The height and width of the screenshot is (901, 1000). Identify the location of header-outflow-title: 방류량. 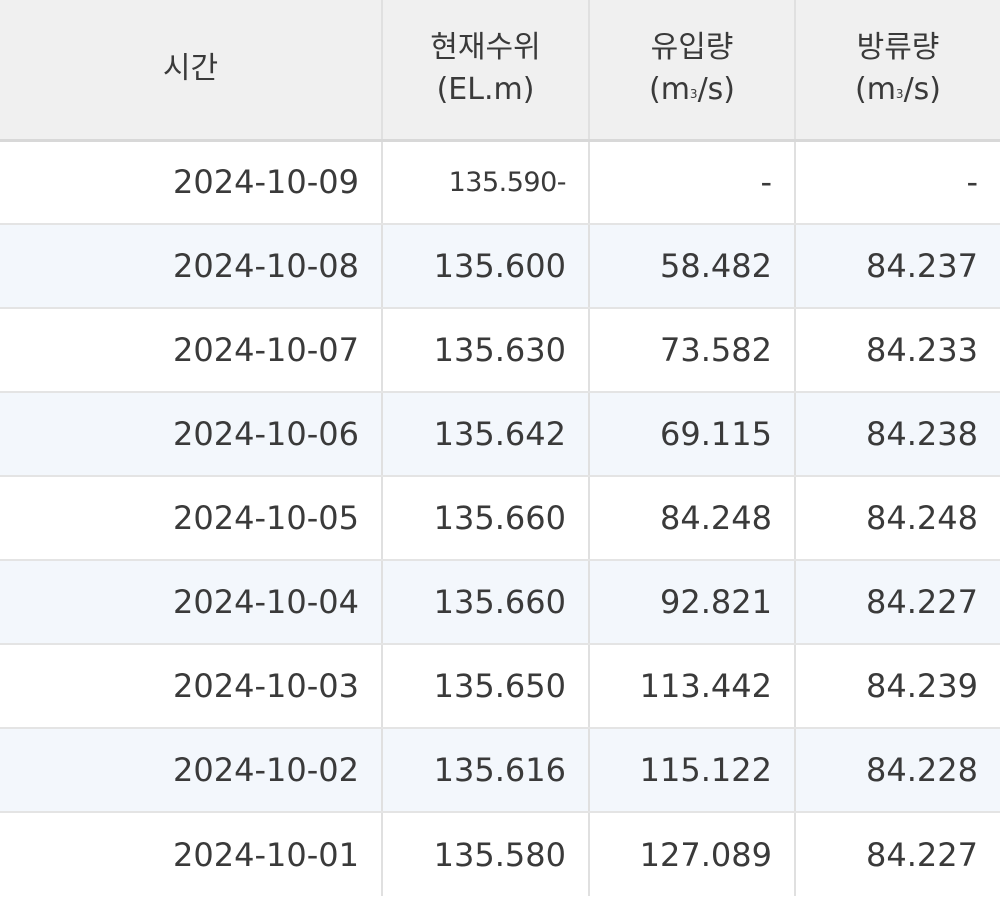
(898, 48).